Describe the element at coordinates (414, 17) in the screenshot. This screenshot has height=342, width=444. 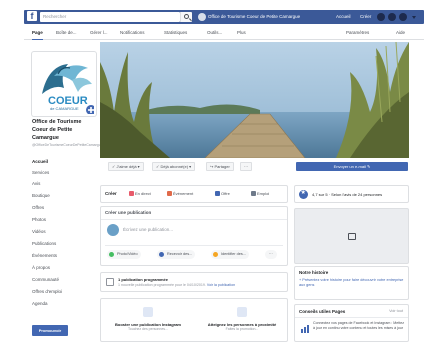
I see `caret-down-icon` at that location.